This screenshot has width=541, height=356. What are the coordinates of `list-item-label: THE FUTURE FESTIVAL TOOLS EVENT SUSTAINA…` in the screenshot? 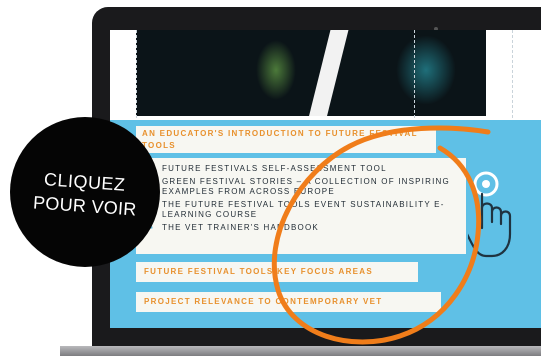 It's located at (303, 209).